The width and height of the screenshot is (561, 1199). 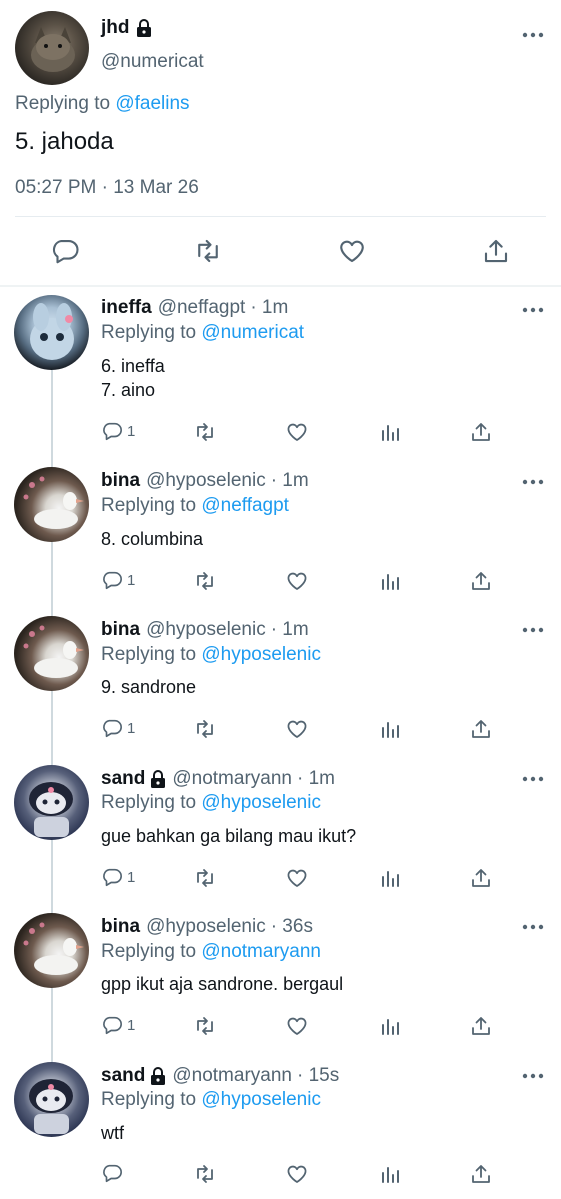 What do you see at coordinates (102, 103) in the screenshot?
I see `replying-to-line: Replying to @faelins` at bounding box center [102, 103].